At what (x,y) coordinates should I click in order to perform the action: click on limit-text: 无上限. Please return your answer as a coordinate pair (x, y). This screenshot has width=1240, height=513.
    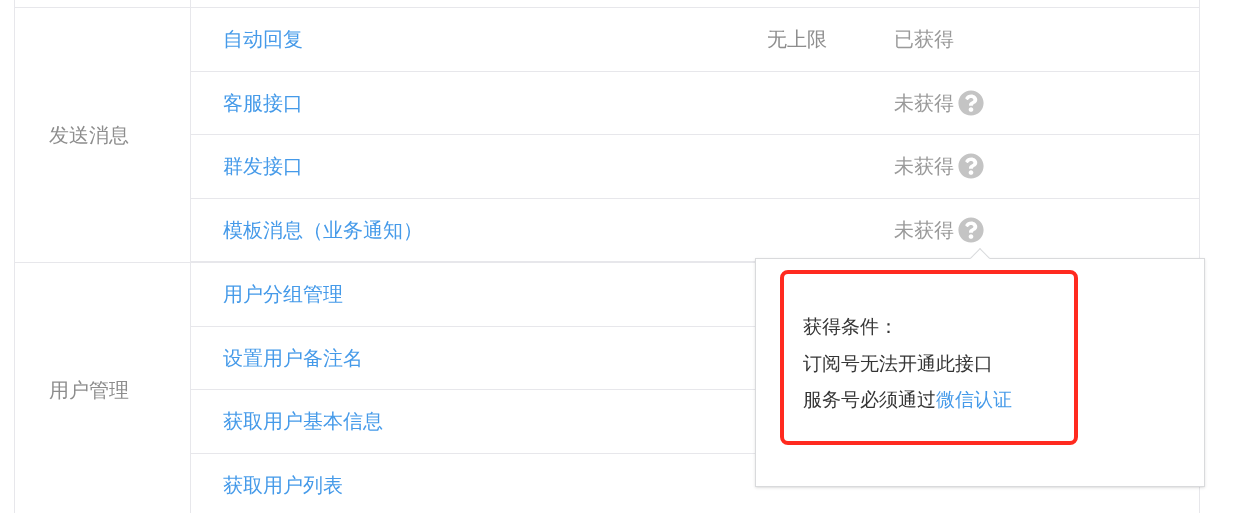
    Looking at the image, I should click on (797, 39).